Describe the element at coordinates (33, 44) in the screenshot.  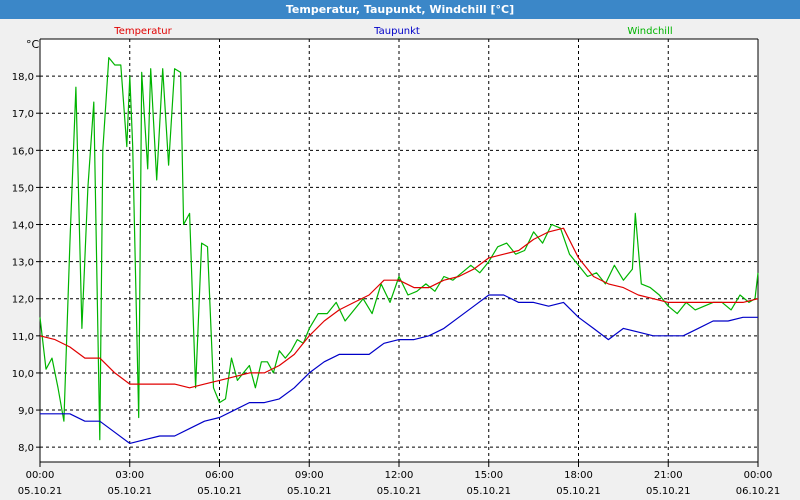
I see `y-axis-unit-label: °C` at that location.